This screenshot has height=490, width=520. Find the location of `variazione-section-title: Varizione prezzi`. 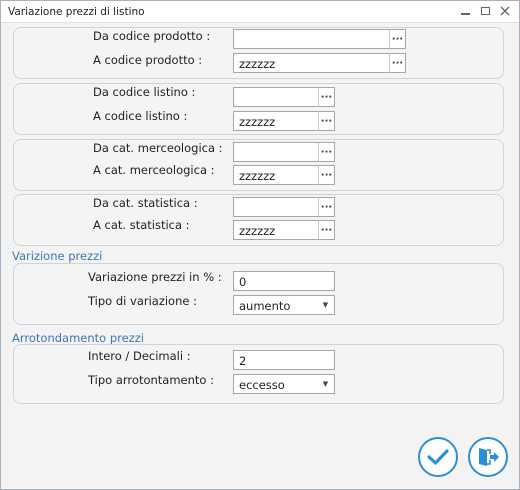

variazione-section-title: Varizione prezzi is located at coordinates (57, 256).